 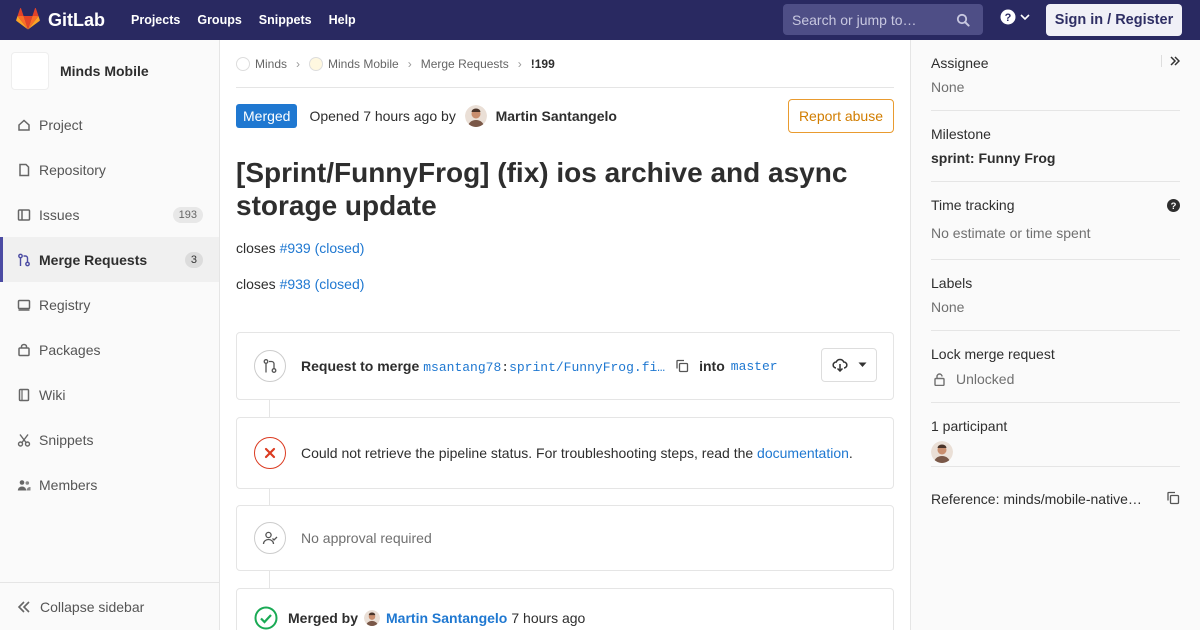 I want to click on project-crumb-avatar, so click(x=316, y=63).